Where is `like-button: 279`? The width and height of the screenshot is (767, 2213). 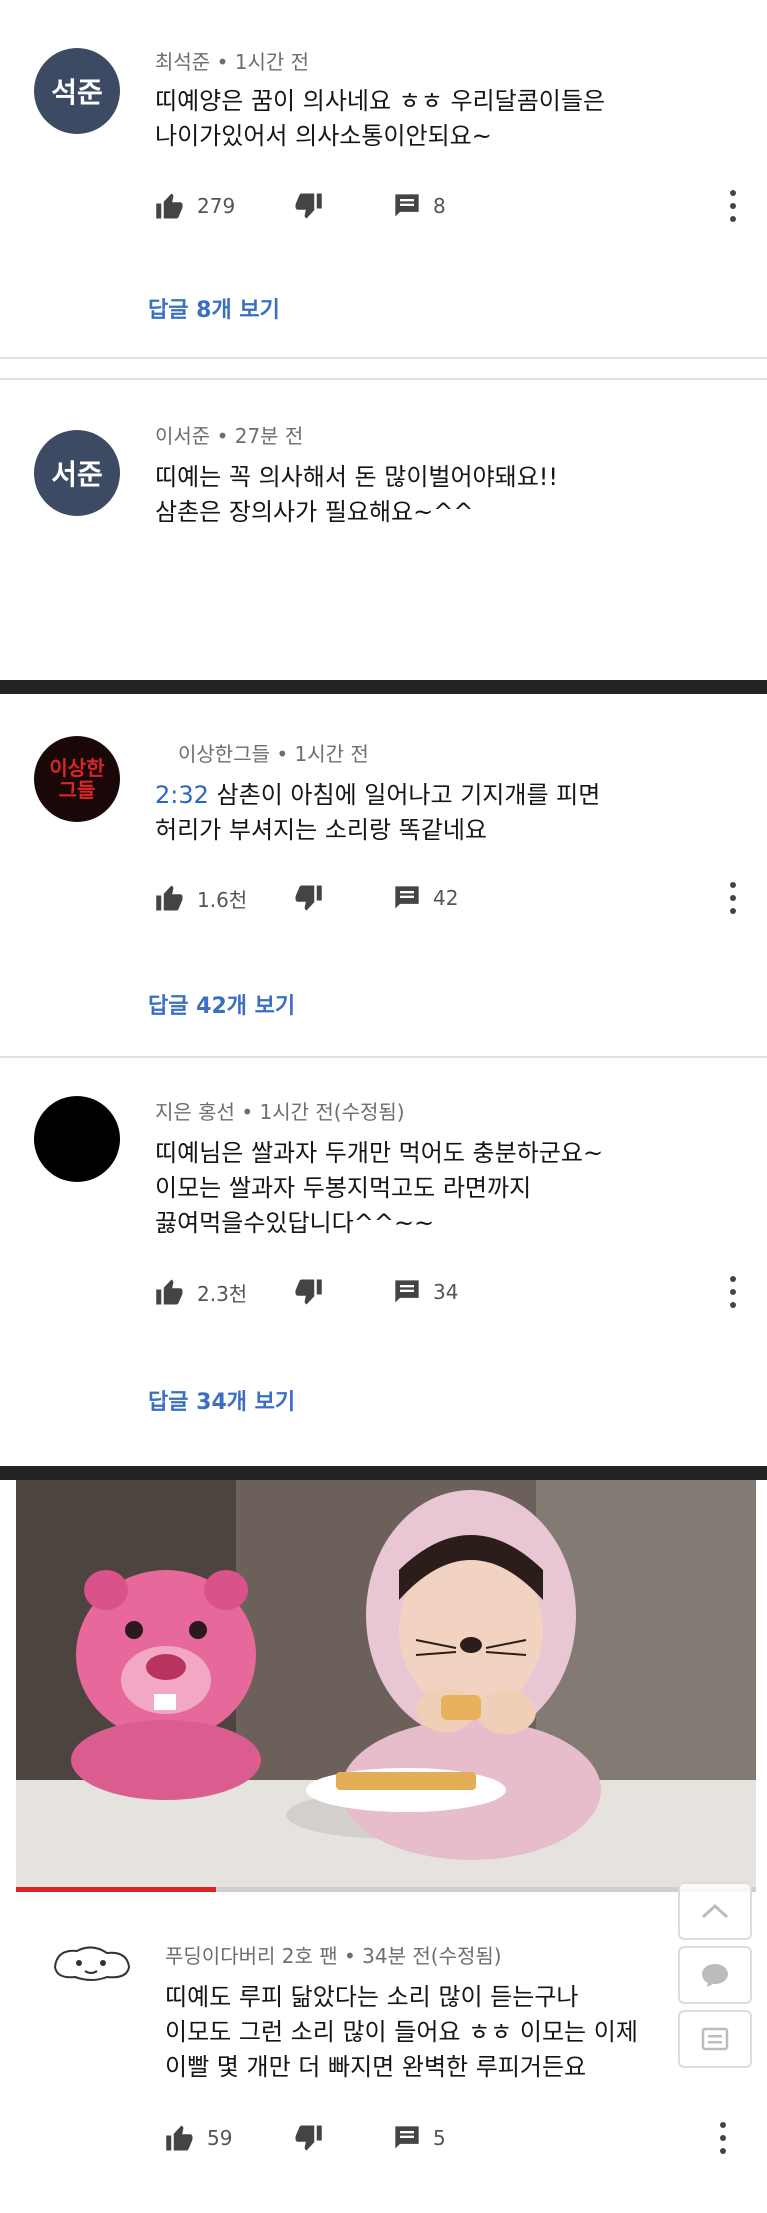
like-button: 279 is located at coordinates (195, 206).